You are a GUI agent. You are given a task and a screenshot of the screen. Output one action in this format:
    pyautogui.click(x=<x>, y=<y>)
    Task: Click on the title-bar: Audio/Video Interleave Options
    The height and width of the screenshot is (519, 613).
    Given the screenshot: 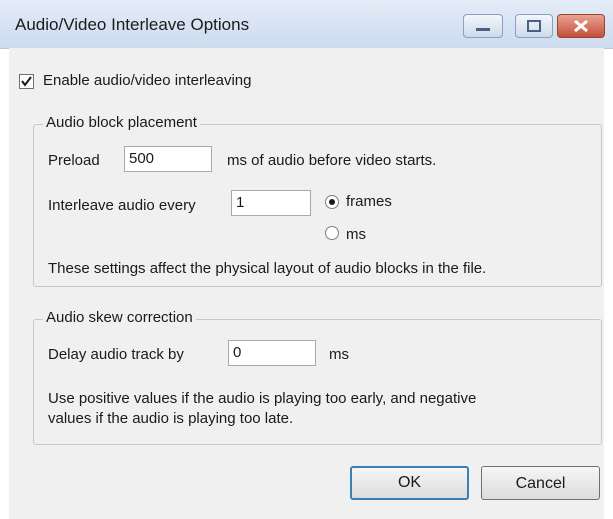 What is the action you would take?
    pyautogui.click(x=306, y=24)
    